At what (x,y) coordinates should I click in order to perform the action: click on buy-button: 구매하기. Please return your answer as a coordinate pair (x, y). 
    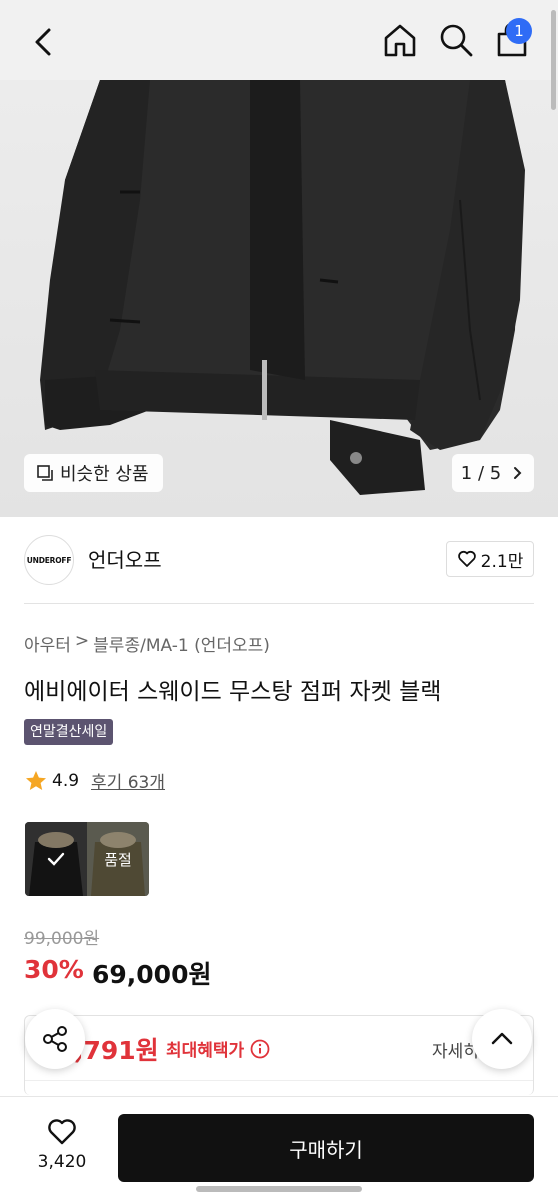
    Looking at the image, I should click on (326, 1148).